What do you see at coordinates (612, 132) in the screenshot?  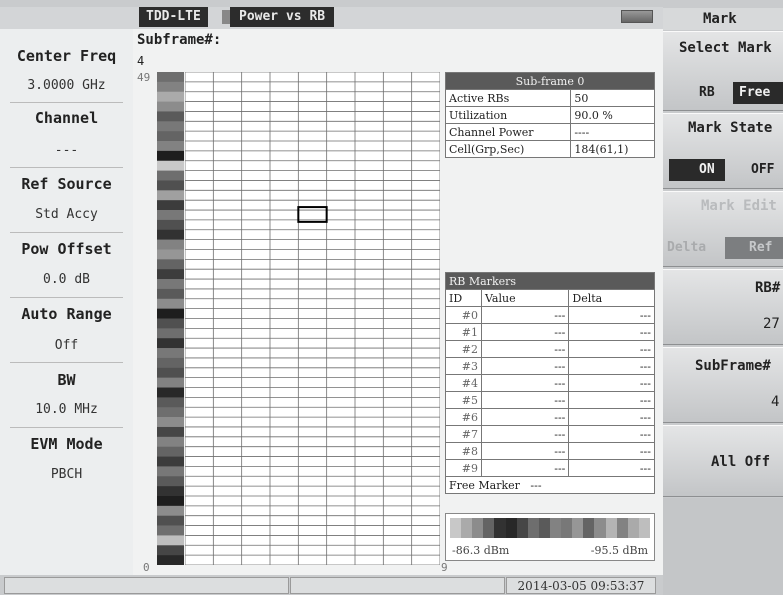 I see `row-value: ----` at bounding box center [612, 132].